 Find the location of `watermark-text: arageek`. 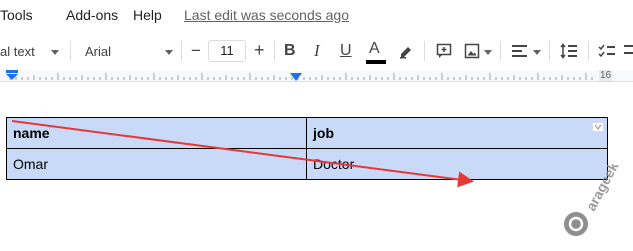

watermark-text: arageek is located at coordinates (602, 188).